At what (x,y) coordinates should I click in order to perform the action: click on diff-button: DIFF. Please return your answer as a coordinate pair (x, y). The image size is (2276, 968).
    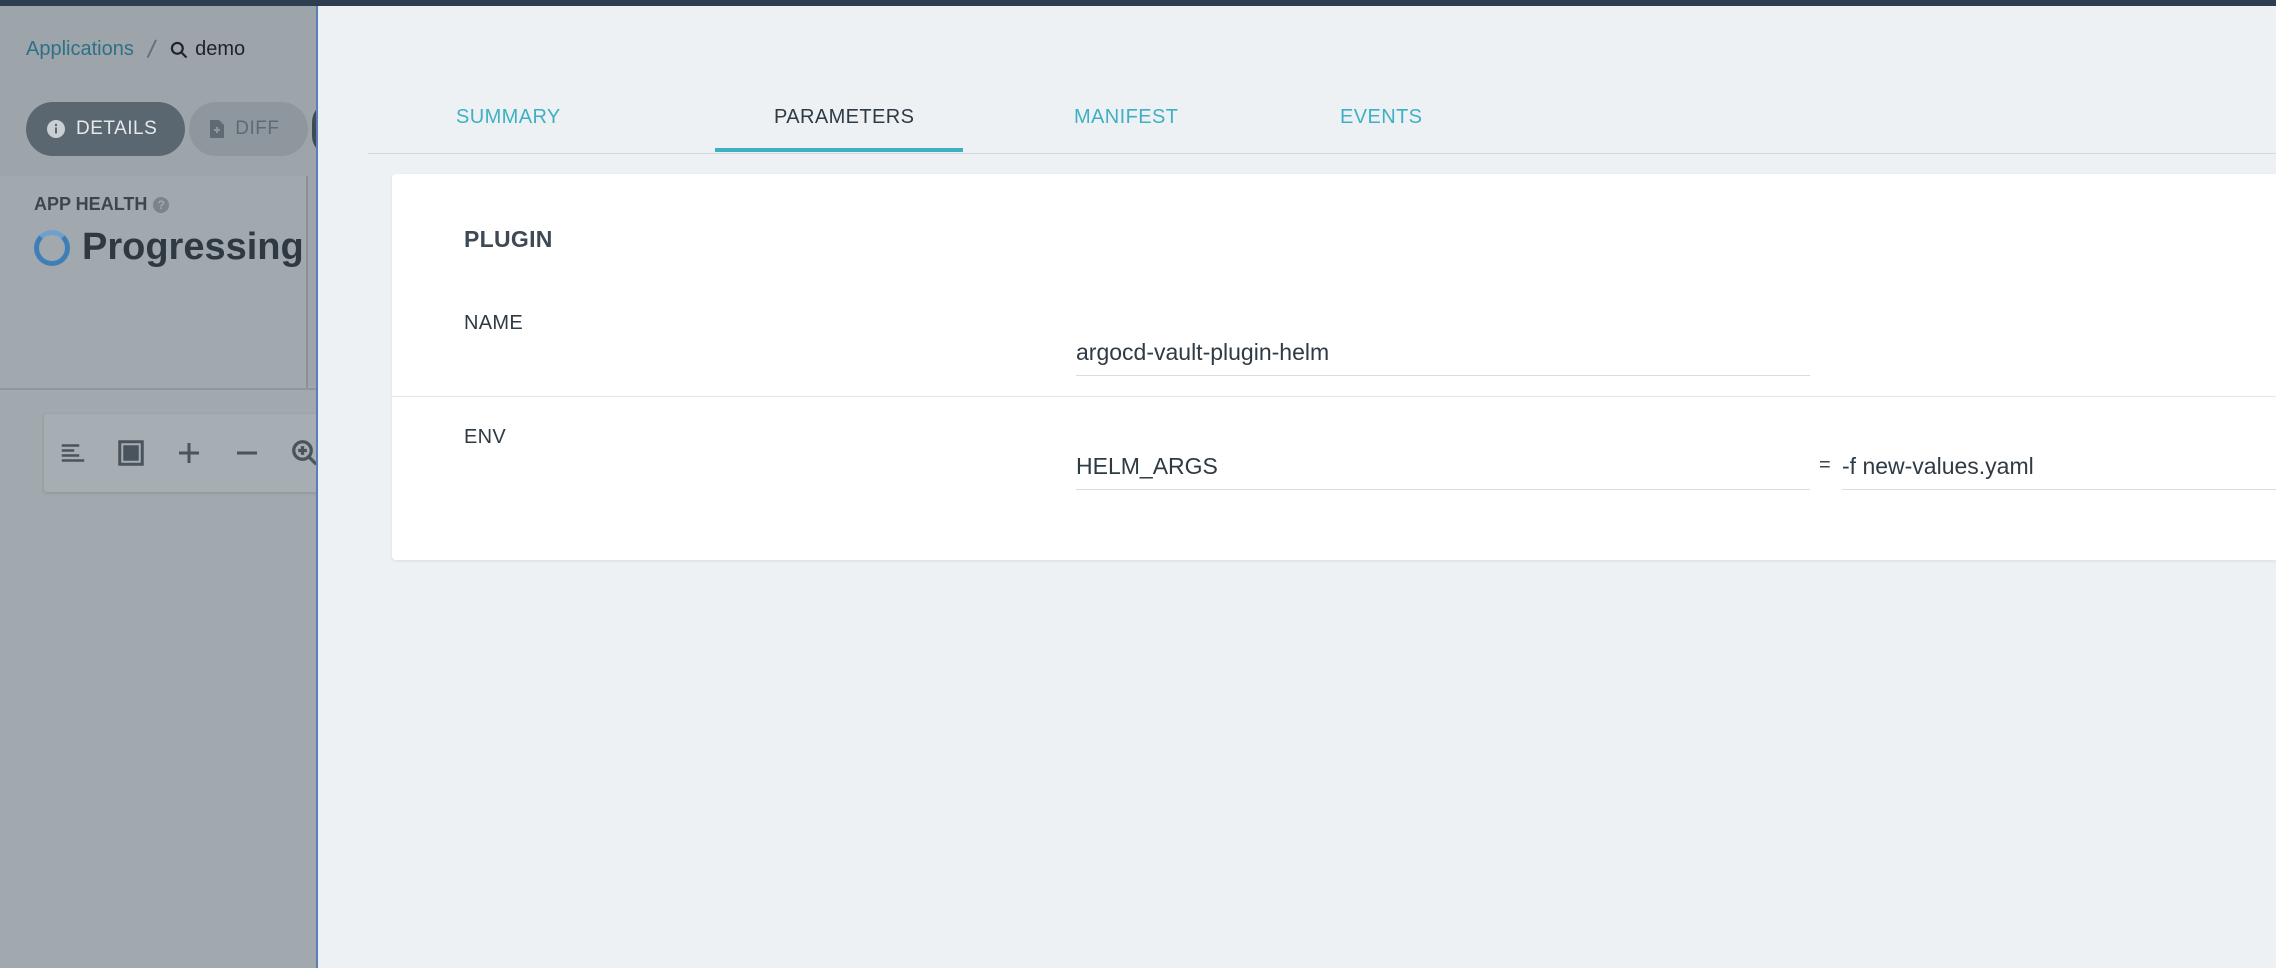
    Looking at the image, I should click on (248, 129).